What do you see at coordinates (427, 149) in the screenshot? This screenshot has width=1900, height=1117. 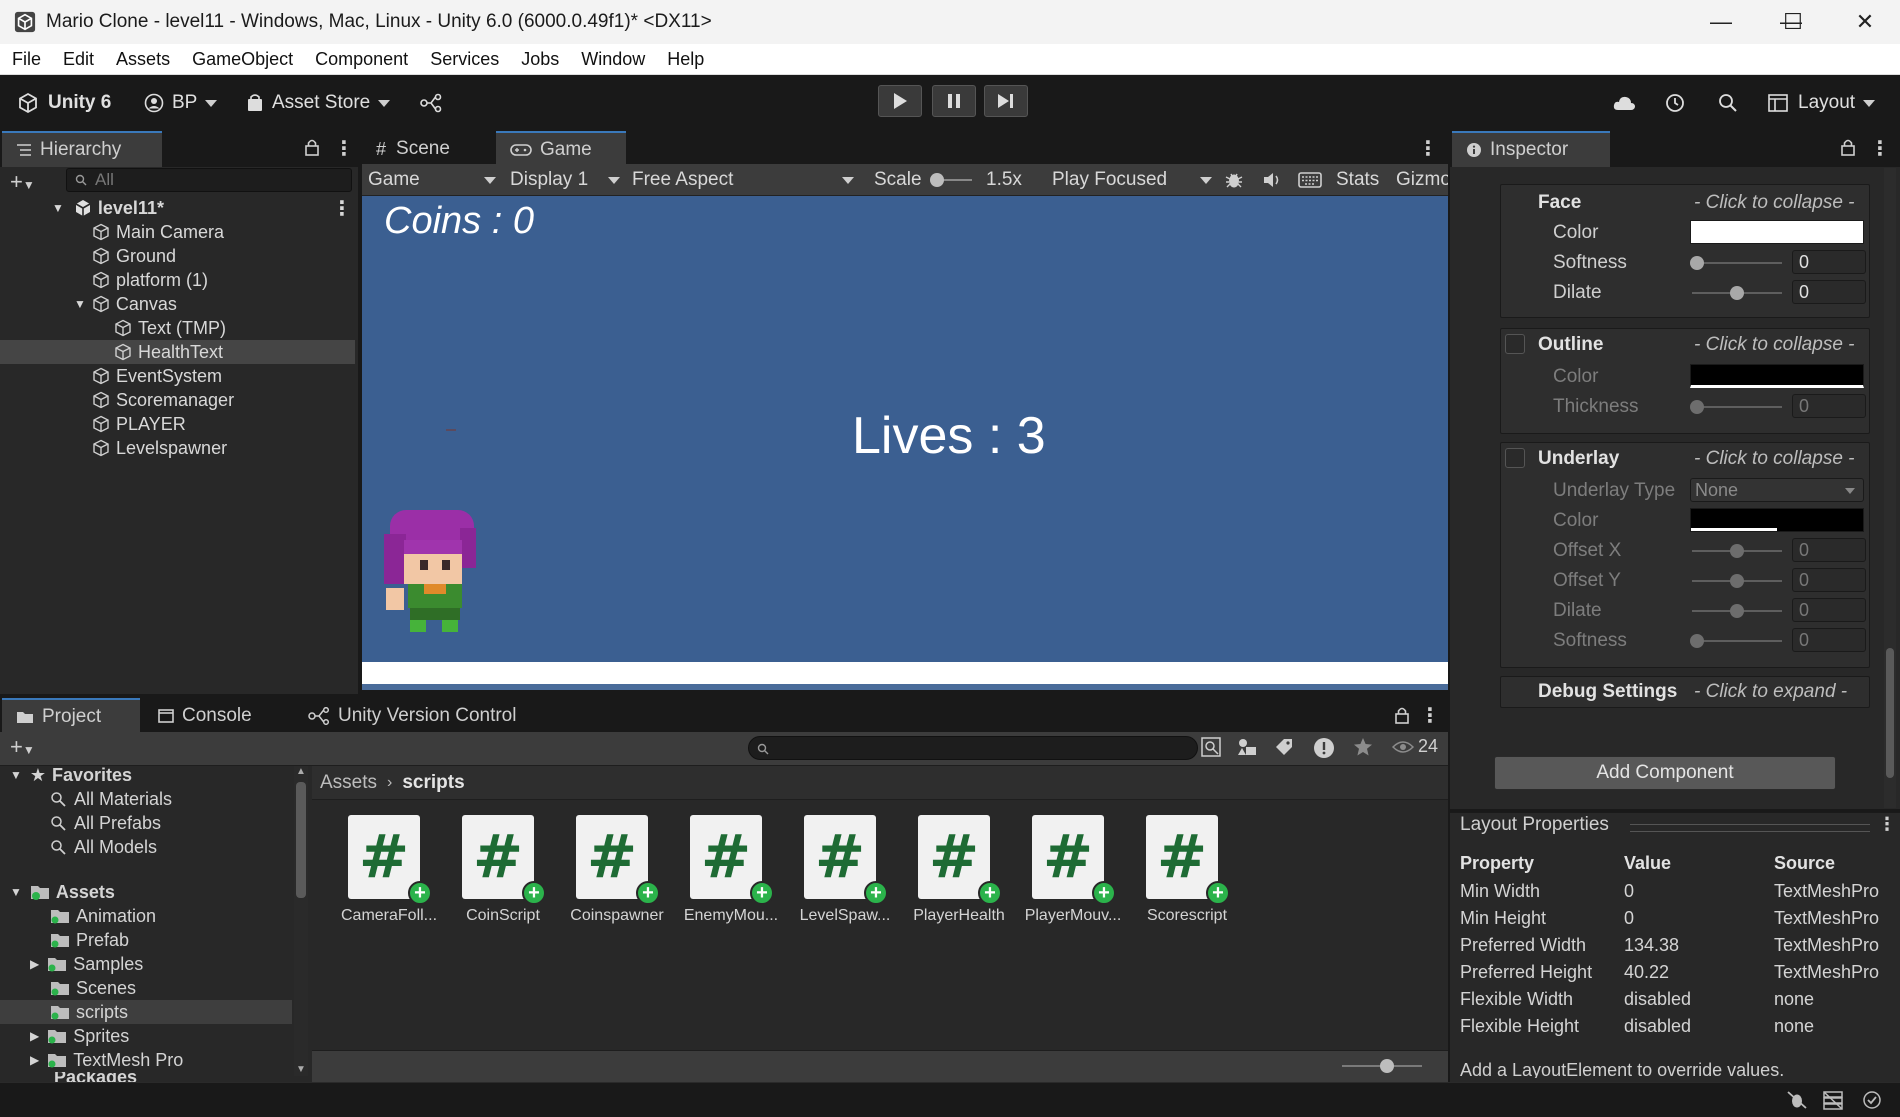 I see `tab-scene: # Scene` at bounding box center [427, 149].